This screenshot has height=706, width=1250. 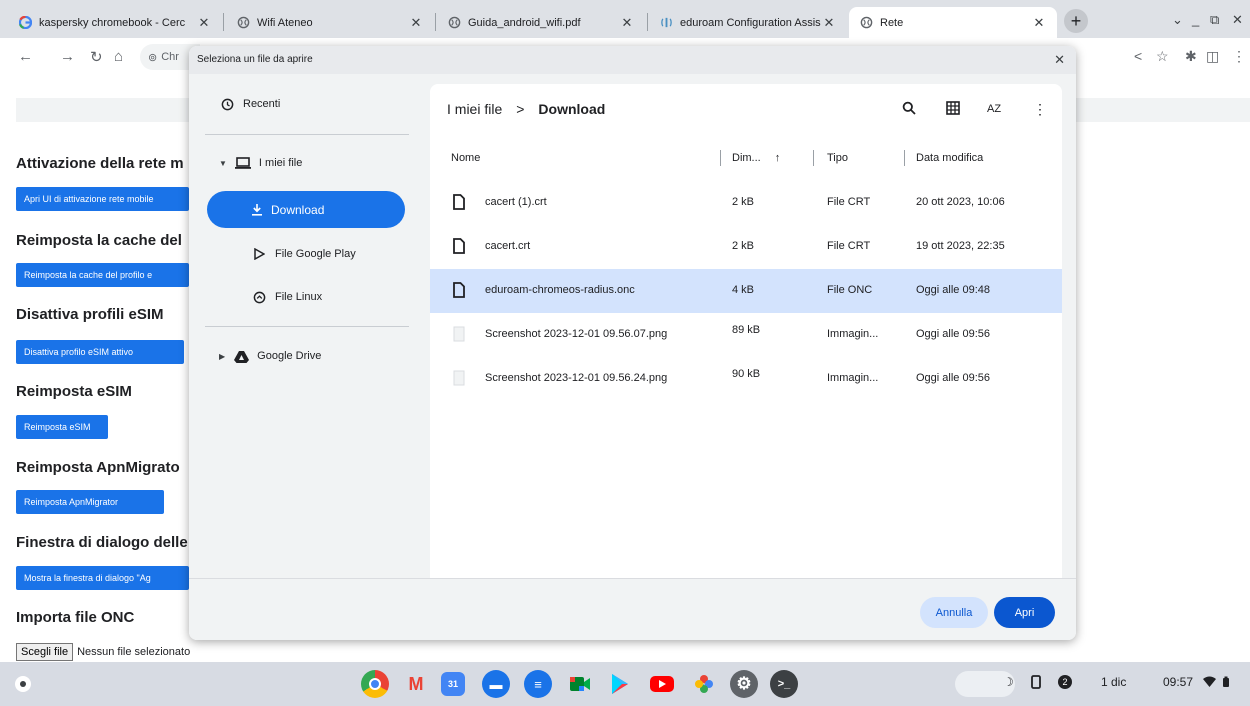 What do you see at coordinates (100, 352) in the screenshot?
I see `disable-esim-button: Disattiva profilo eSIM attivo` at bounding box center [100, 352].